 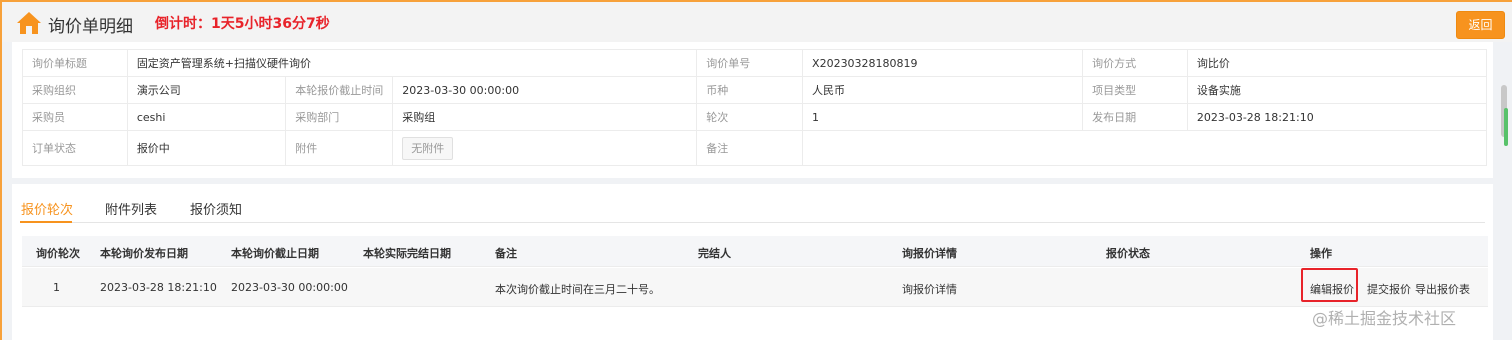 What do you see at coordinates (750, 63) in the screenshot?
I see `number-label: 询价单号` at bounding box center [750, 63].